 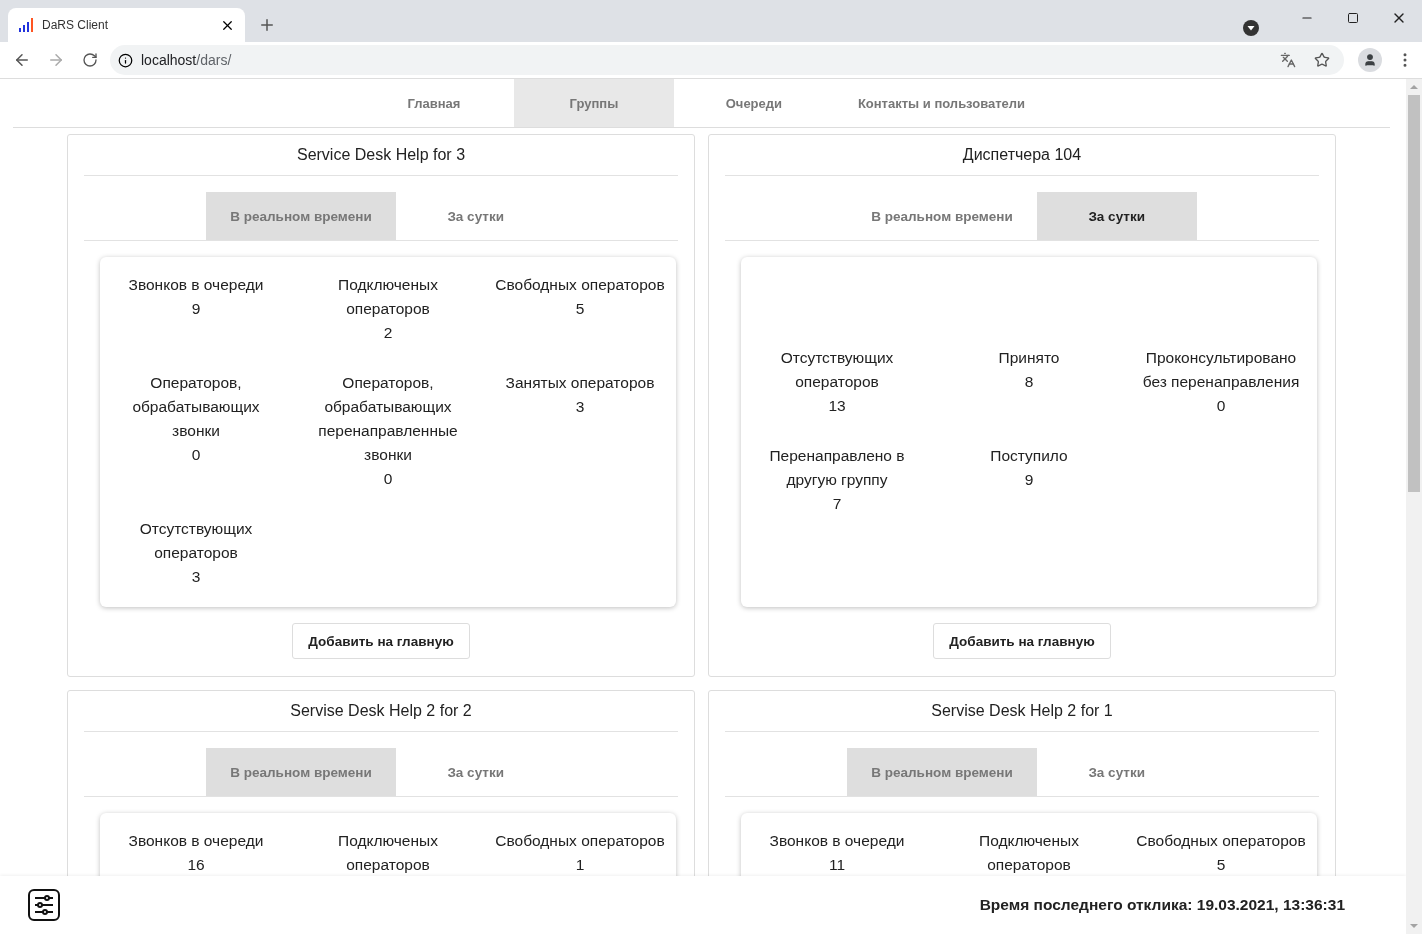 I want to click on translate-icon, so click(x=1288, y=60).